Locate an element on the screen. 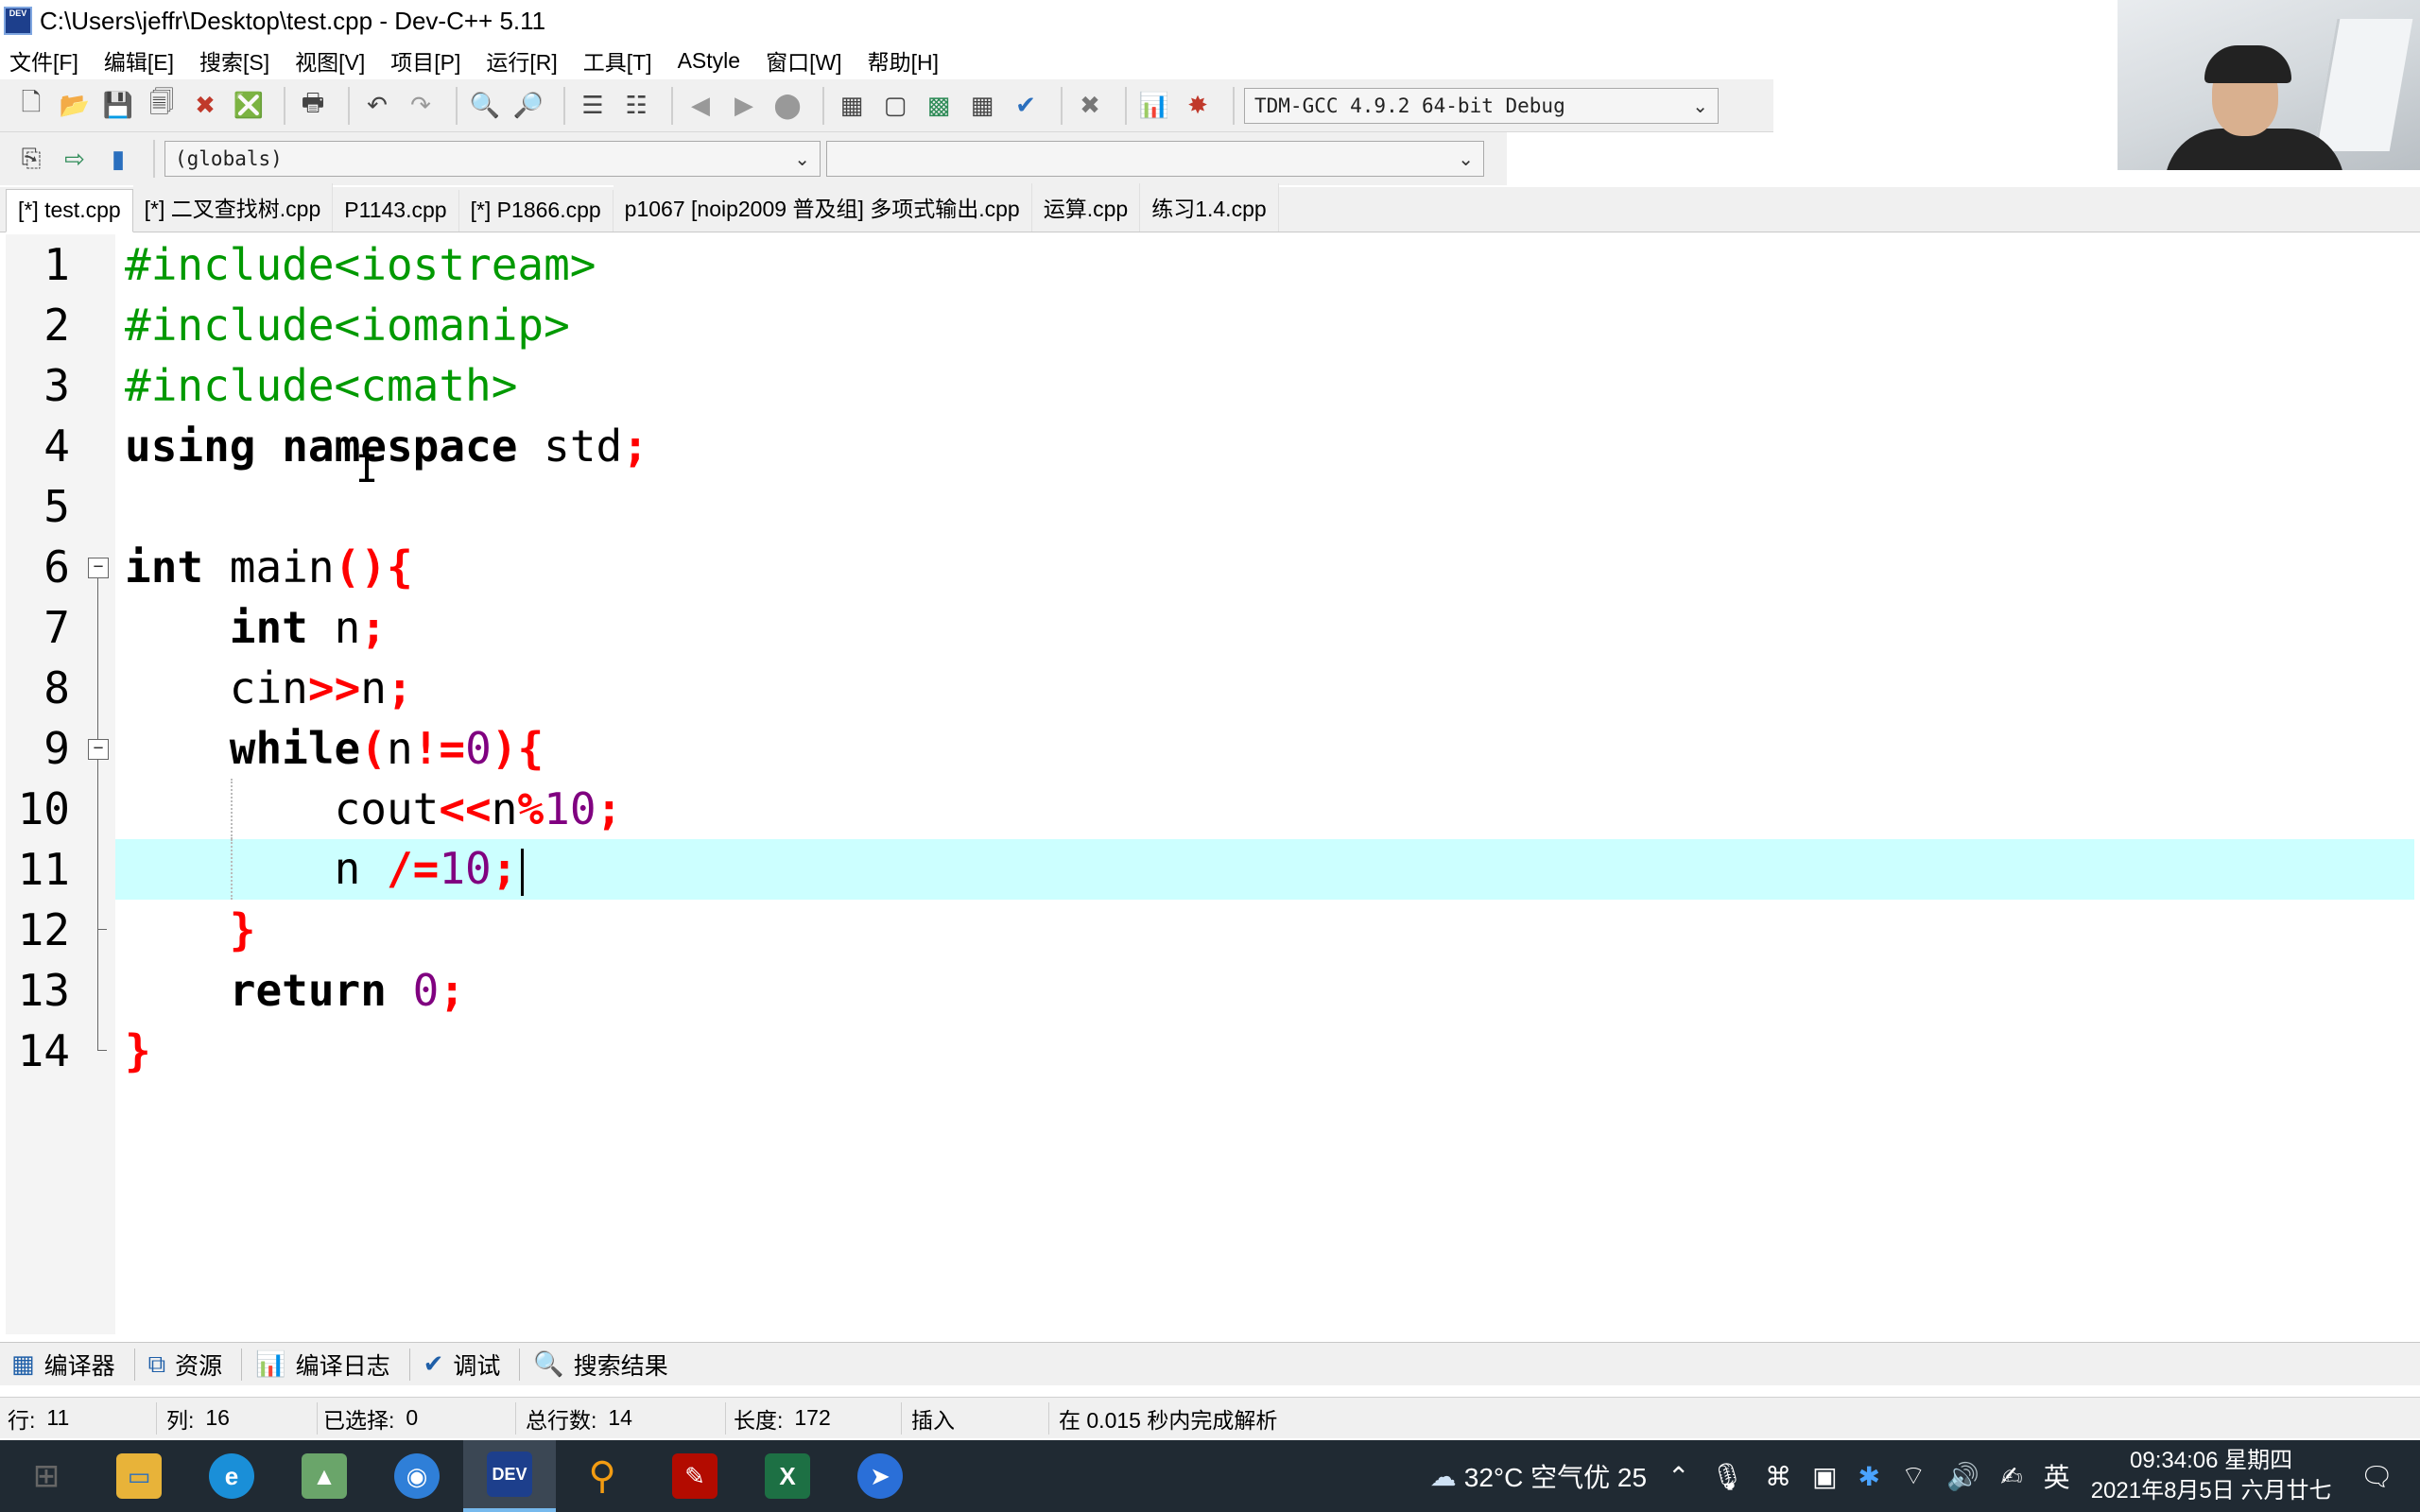  microphone-icon: 🎙 is located at coordinates (1728, 1476).